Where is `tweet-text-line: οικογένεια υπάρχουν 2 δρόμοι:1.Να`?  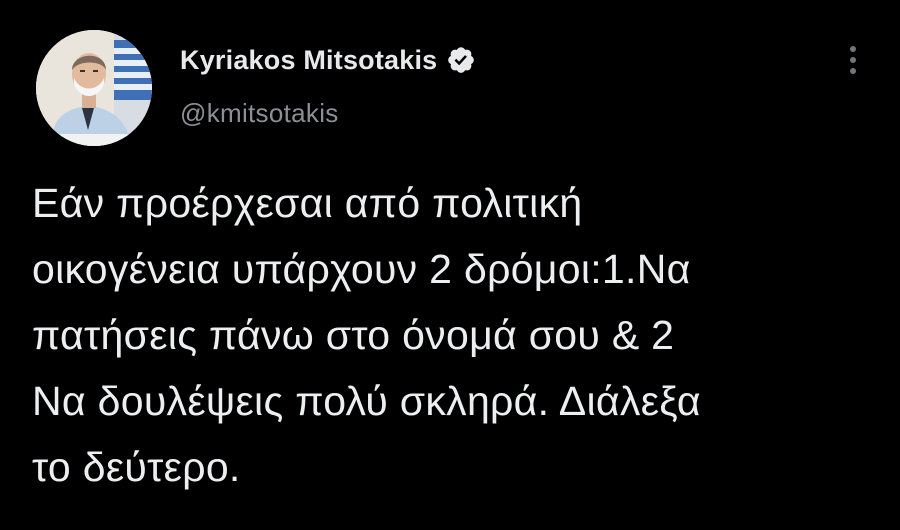
tweet-text-line: οικογένεια υπάρχουν 2 δρόμοι:1.Να is located at coordinates (361, 269).